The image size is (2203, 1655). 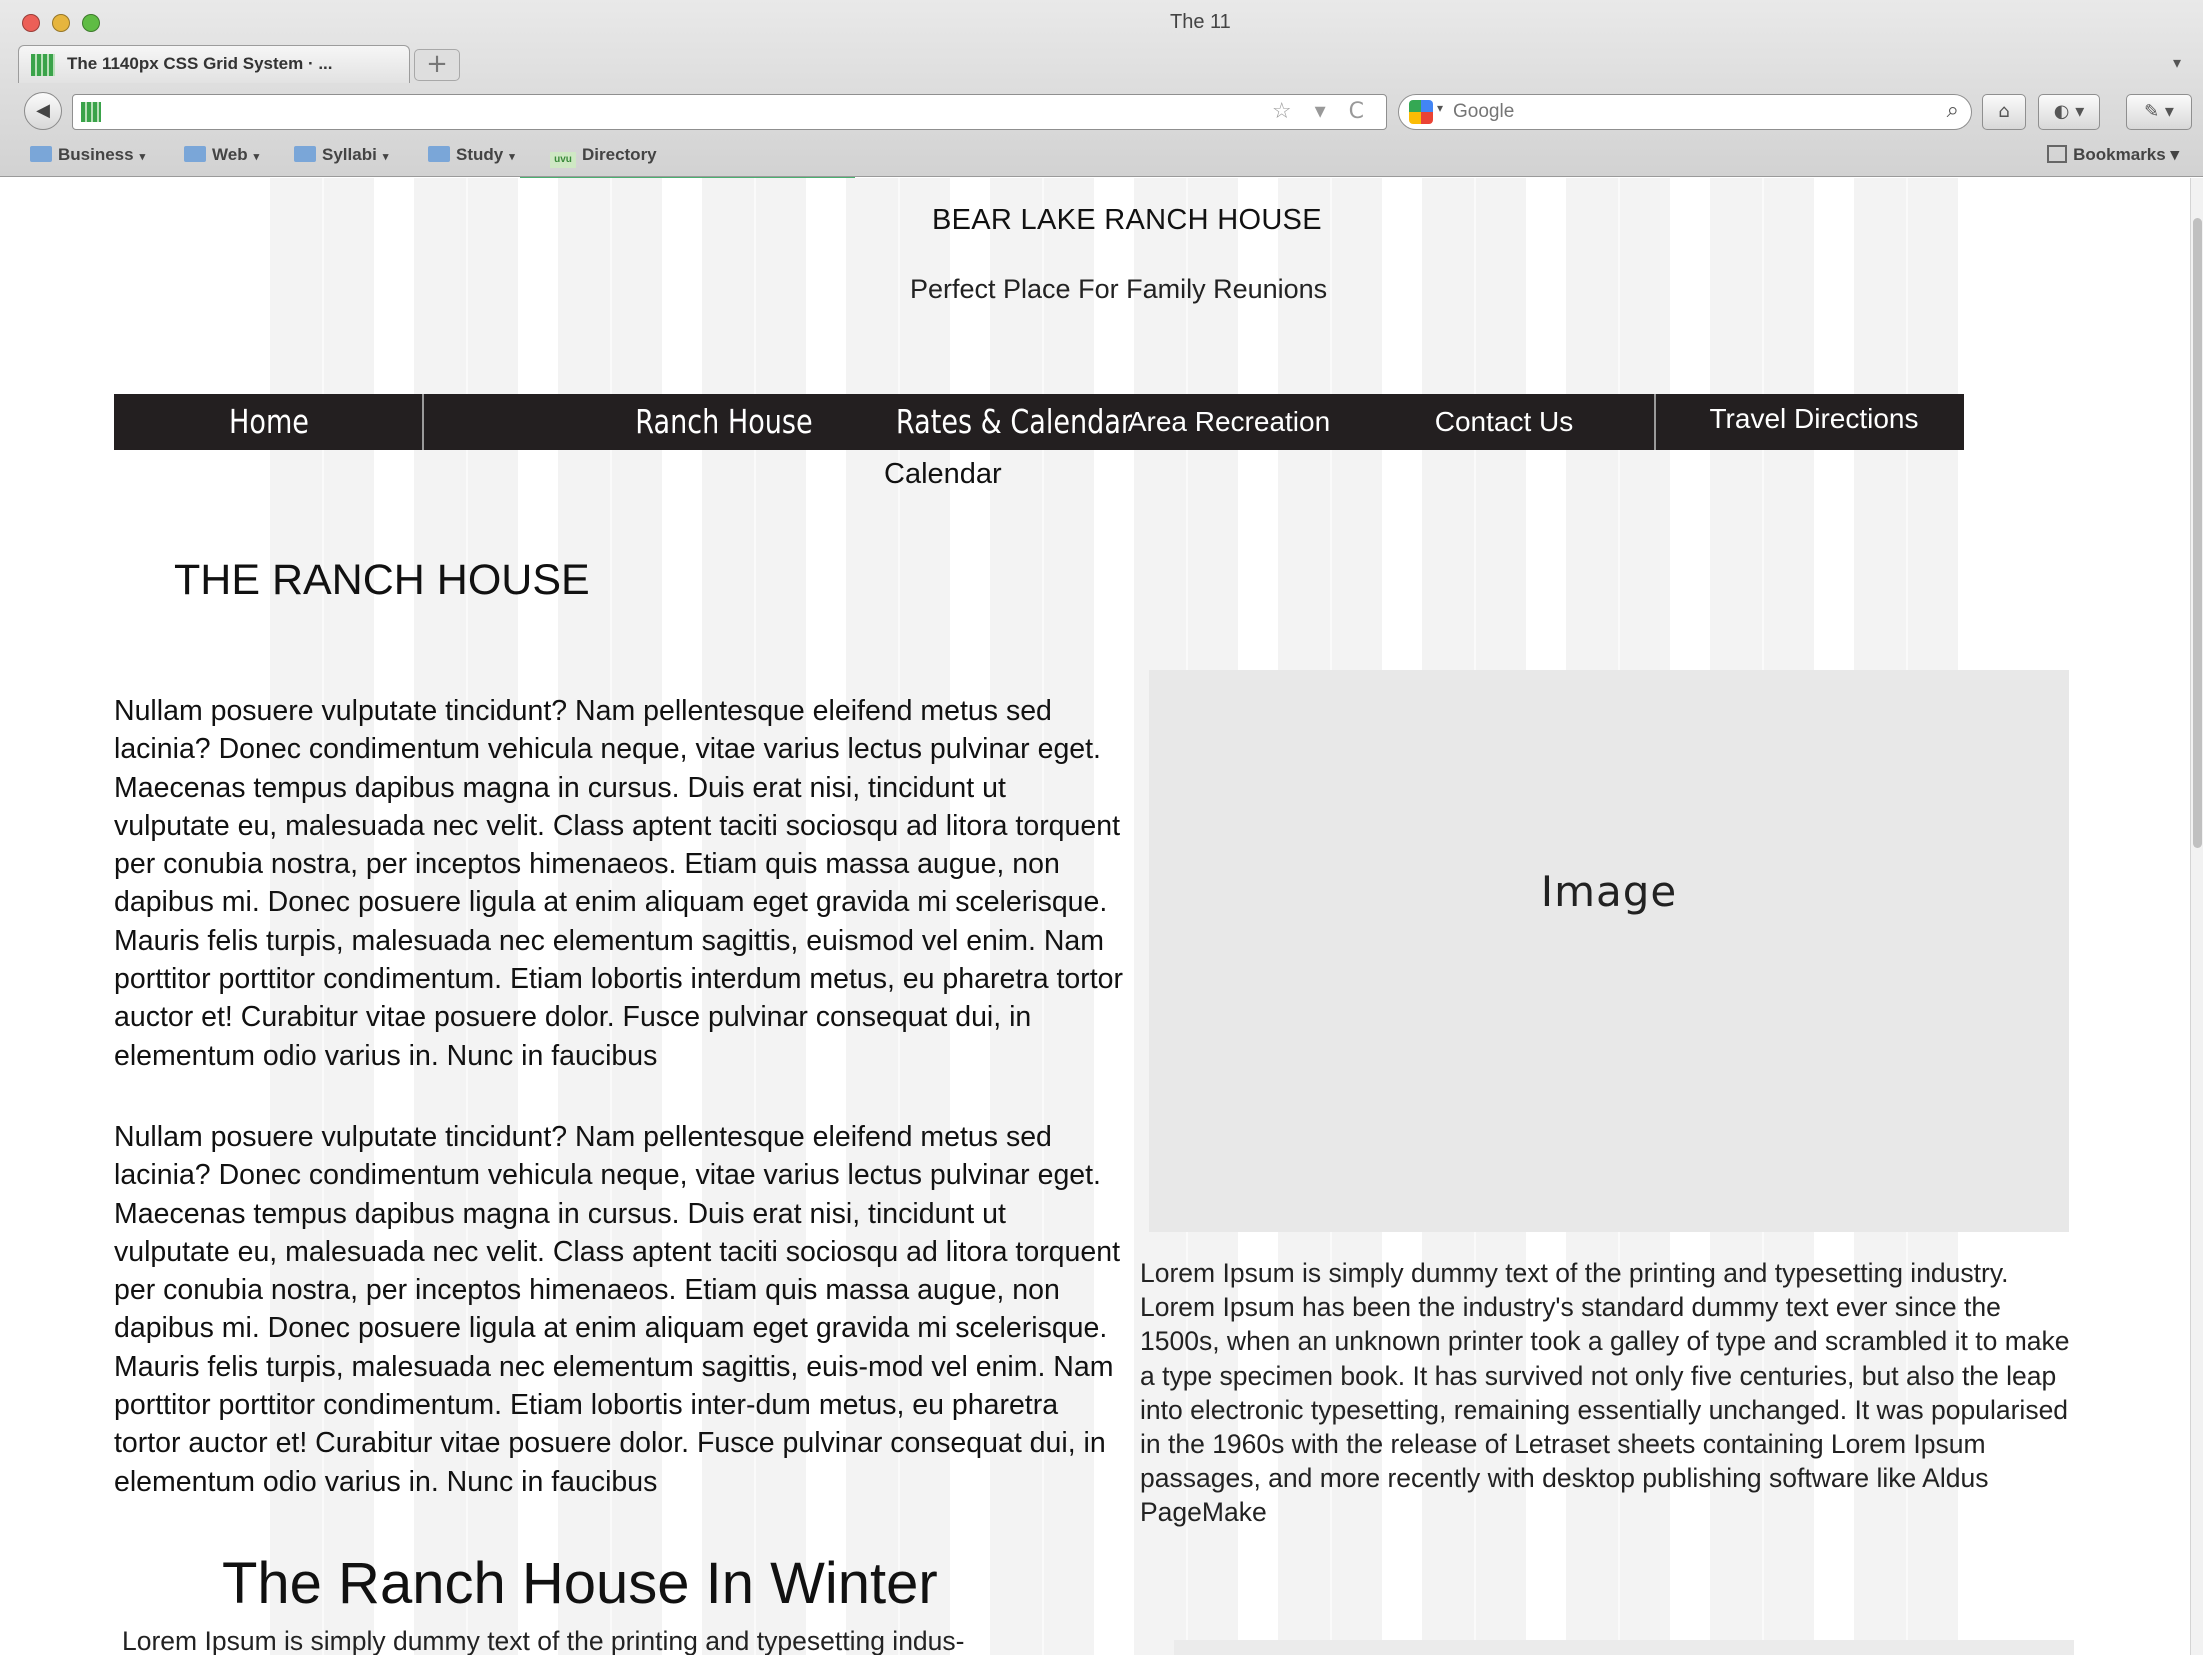 I want to click on extension-button: ◐ ▾, so click(x=2069, y=112).